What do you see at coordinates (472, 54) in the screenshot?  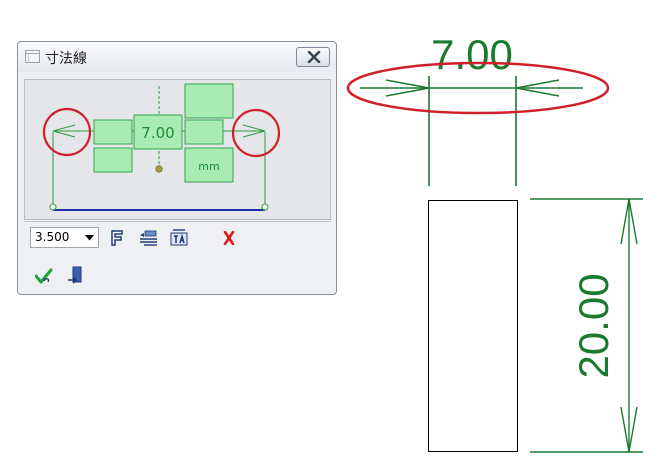 I see `horizontal-dimension-text: 7.00` at bounding box center [472, 54].